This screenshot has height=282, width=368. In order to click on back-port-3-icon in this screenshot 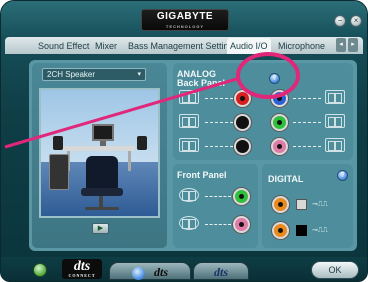, I will do `click(189, 145)`.